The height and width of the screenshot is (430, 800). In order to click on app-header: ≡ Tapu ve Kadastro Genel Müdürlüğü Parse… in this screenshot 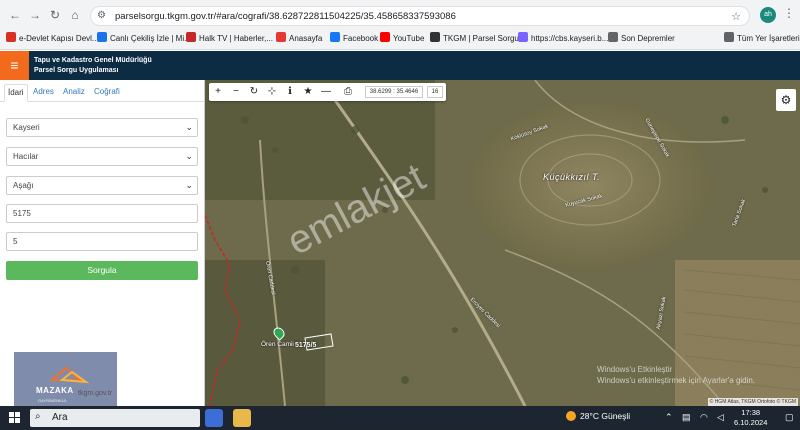, I will do `click(400, 65)`.